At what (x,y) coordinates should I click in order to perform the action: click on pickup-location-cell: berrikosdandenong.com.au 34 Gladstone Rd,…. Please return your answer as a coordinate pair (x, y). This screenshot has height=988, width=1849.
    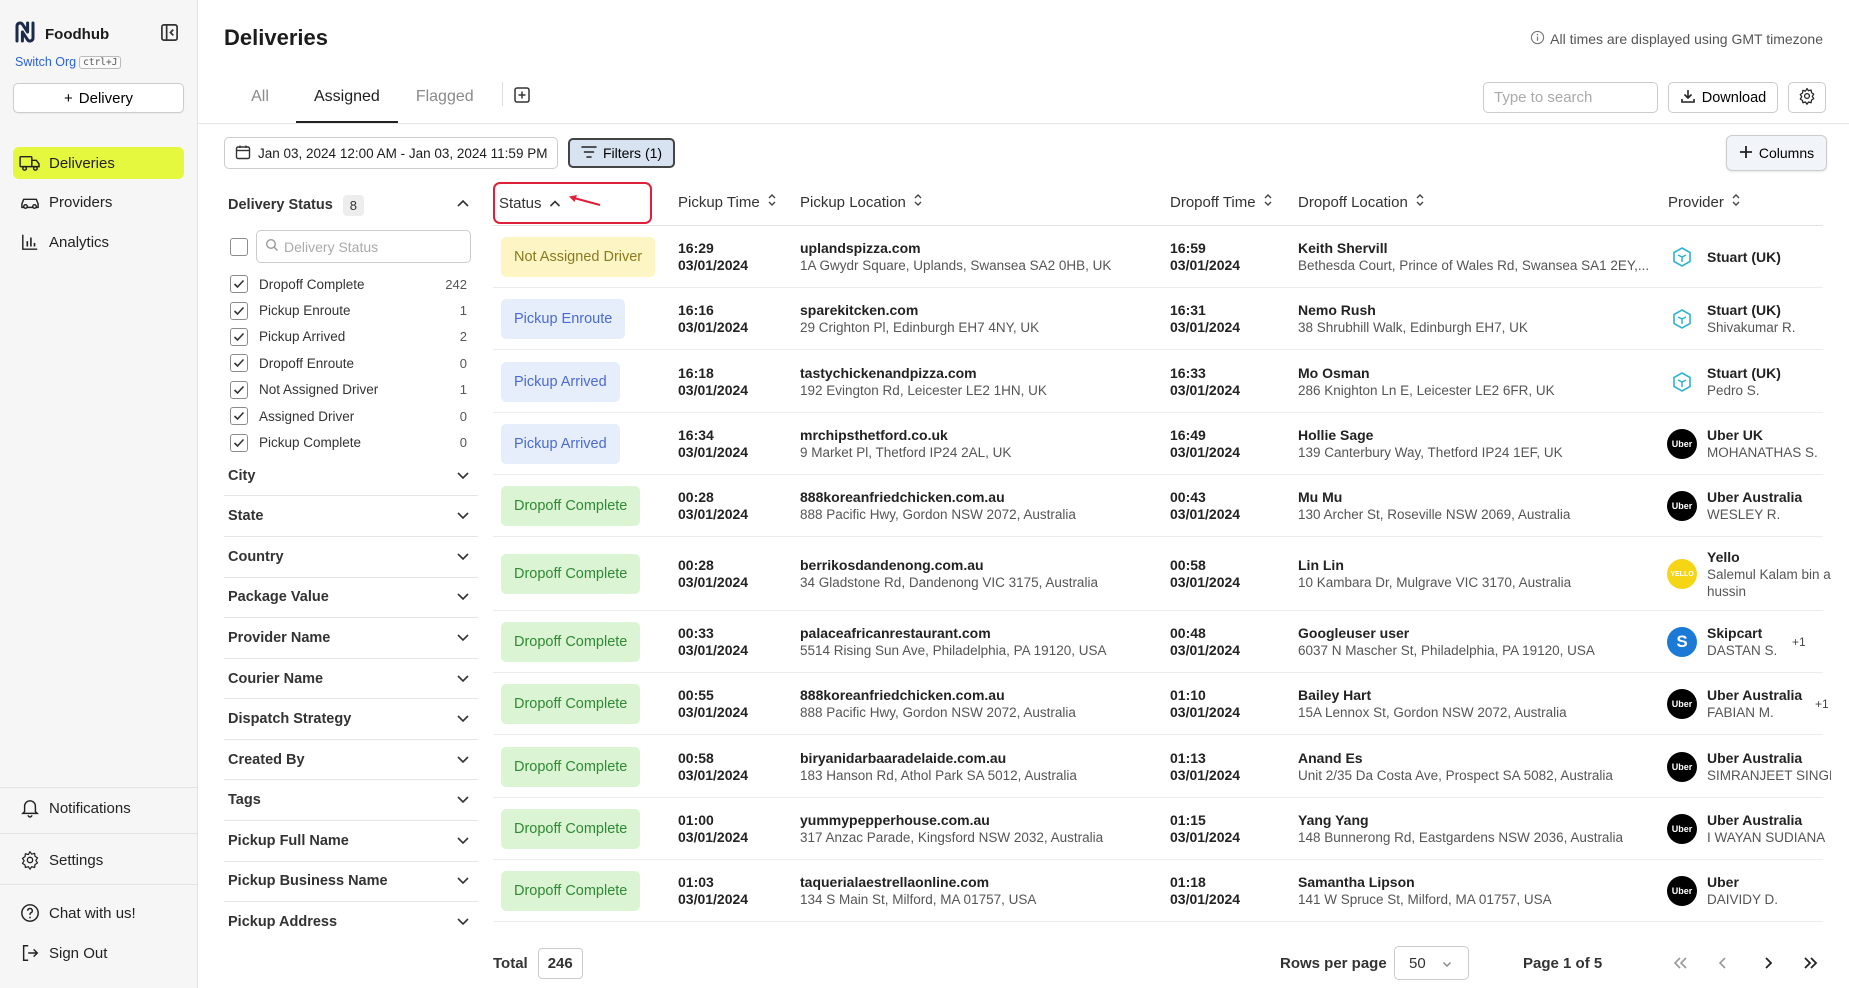
    Looking at the image, I should click on (980, 574).